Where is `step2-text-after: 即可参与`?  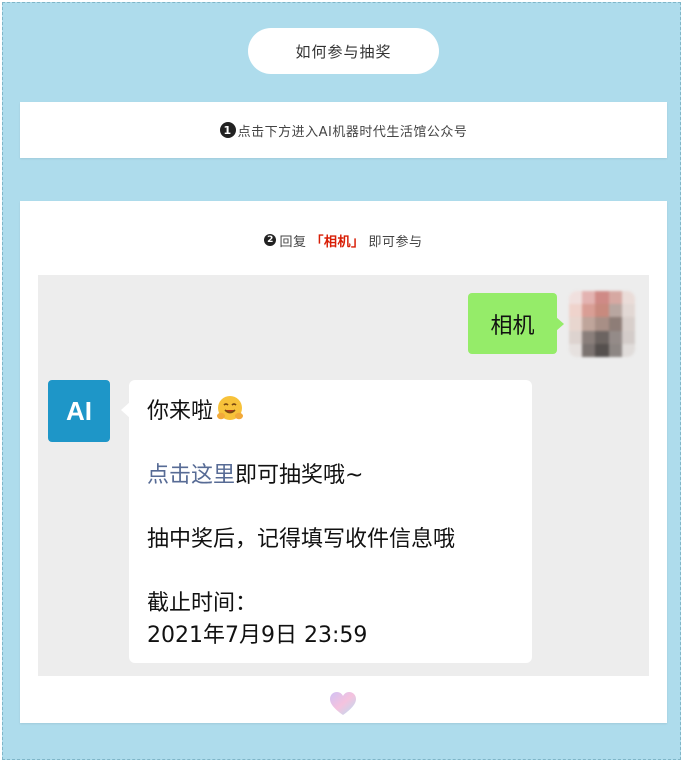
step2-text-after: 即可参与 is located at coordinates (395, 242).